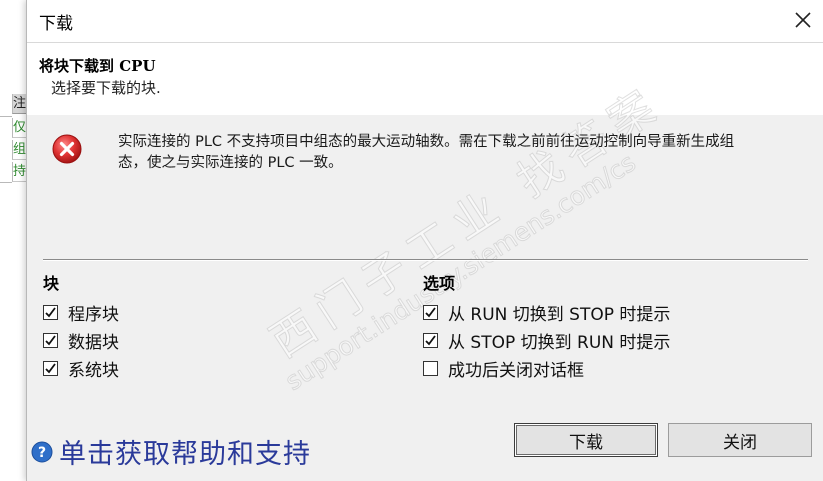  I want to click on close-button: 关闭, so click(740, 440).